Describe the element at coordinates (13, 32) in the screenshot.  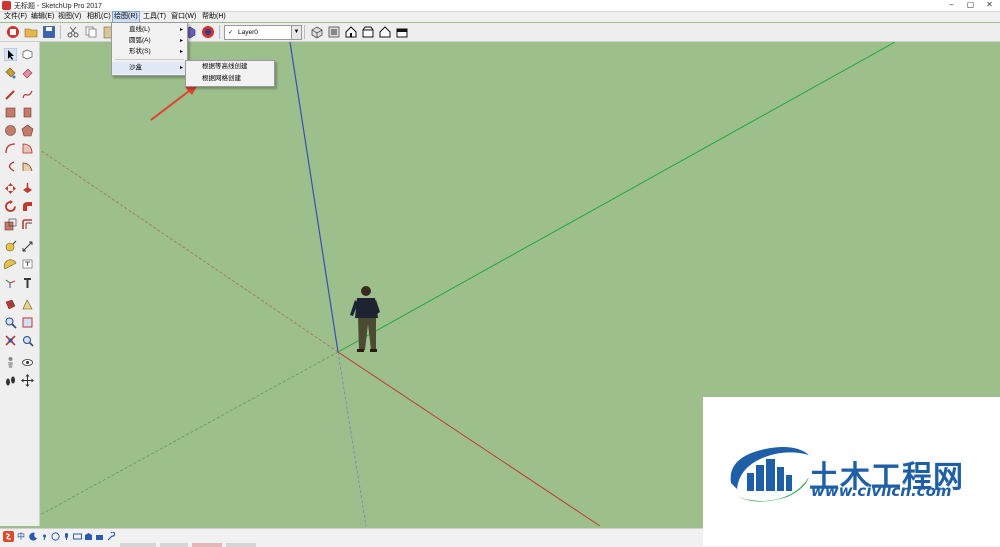
I see `new-file-icon` at that location.